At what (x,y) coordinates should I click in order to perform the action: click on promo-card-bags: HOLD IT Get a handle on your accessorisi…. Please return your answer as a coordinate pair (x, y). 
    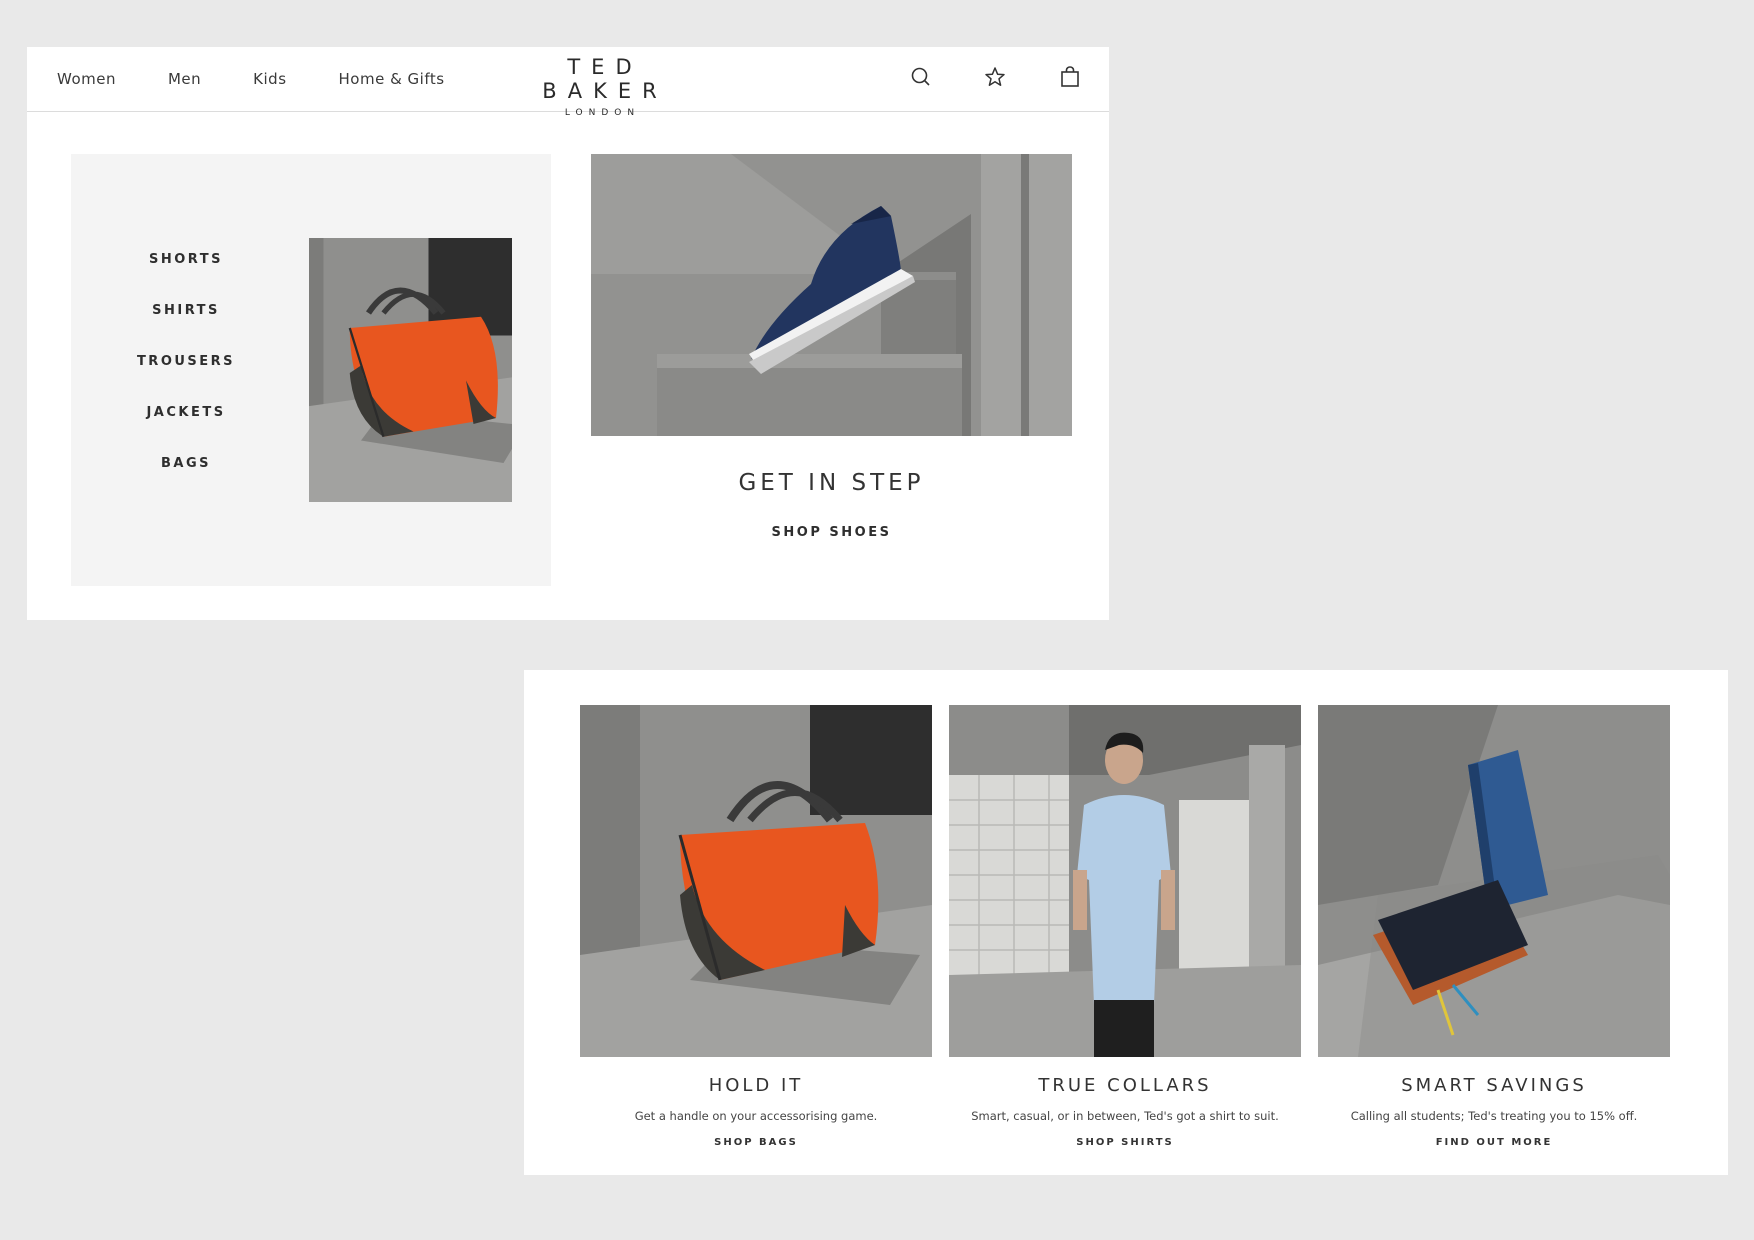
    Looking at the image, I should click on (756, 926).